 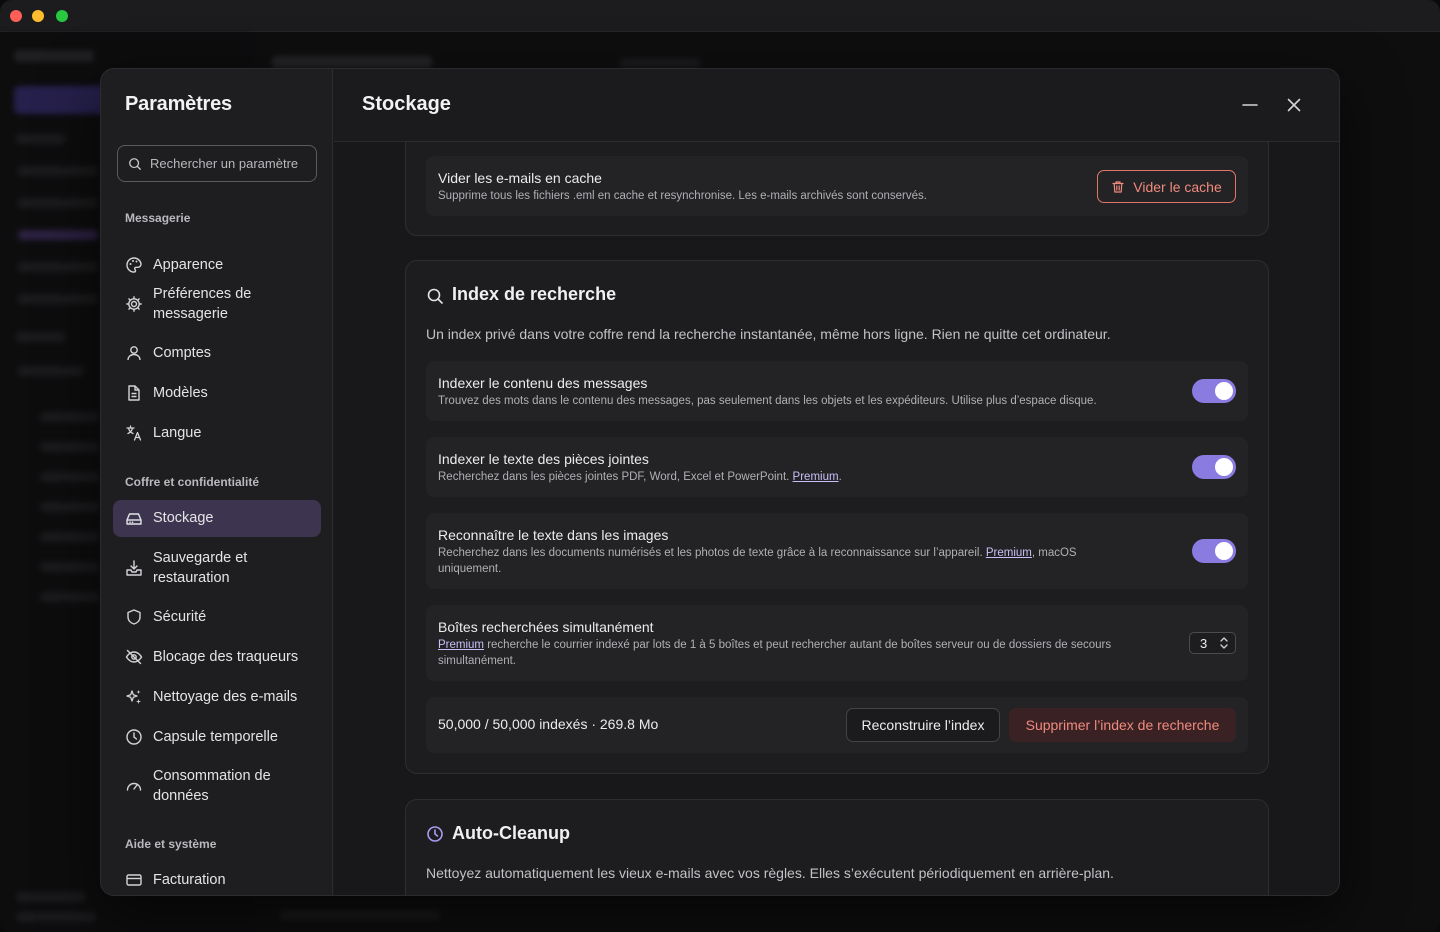 I want to click on sidebar-item-label: Capsule temporelle, so click(x=215, y=737).